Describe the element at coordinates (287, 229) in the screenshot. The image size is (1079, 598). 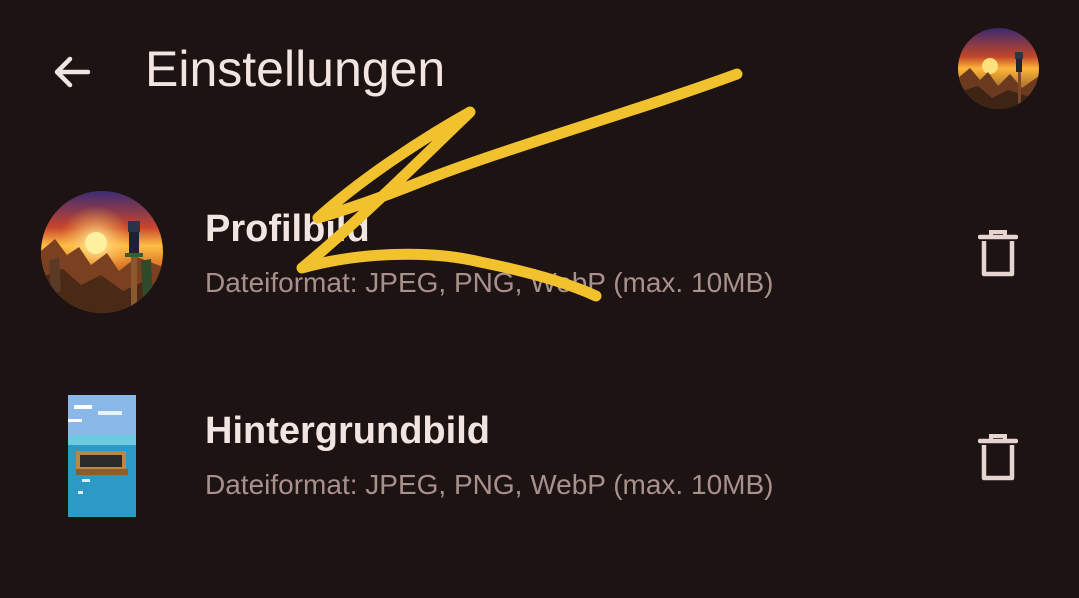
I see `setting-title: Profilbild` at that location.